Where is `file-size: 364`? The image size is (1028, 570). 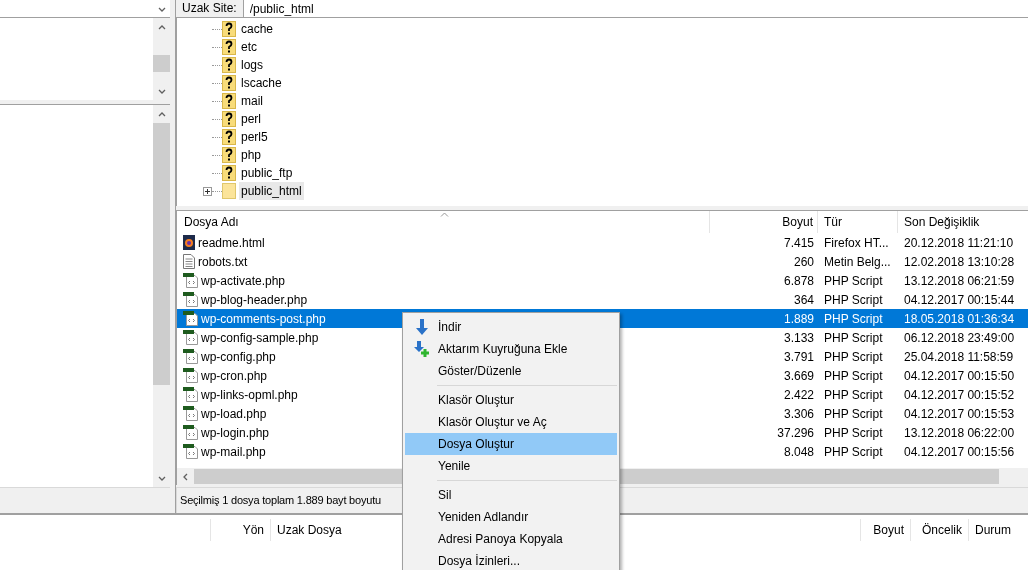
file-size: 364 is located at coordinates (803, 300).